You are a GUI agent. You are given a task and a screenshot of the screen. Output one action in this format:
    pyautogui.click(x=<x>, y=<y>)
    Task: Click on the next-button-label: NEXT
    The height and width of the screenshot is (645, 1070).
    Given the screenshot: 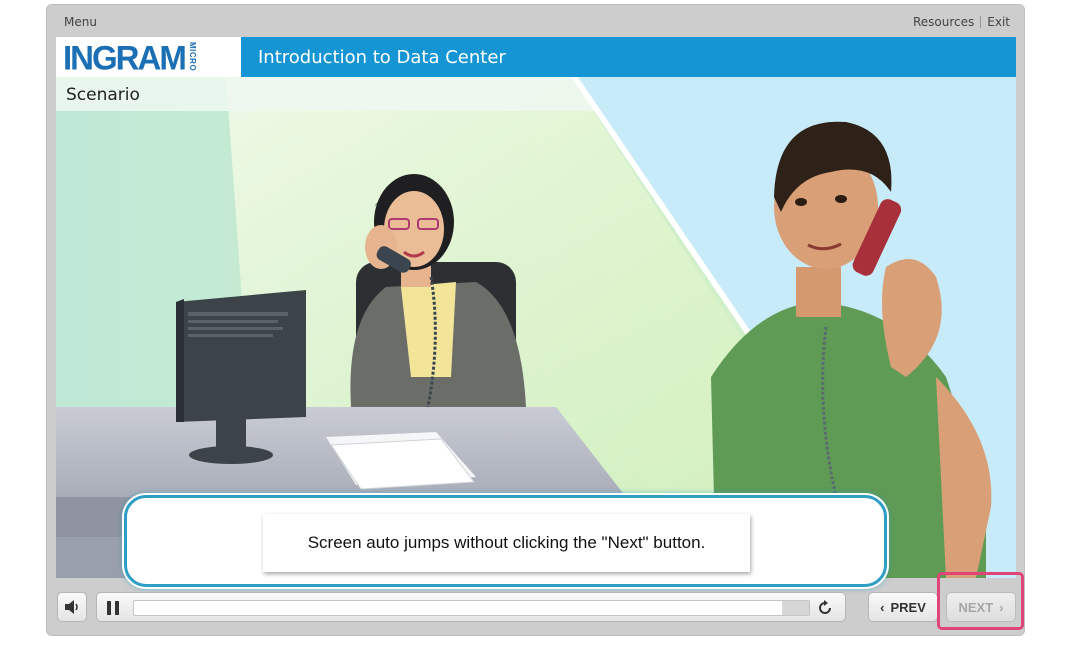 What is the action you would take?
    pyautogui.click(x=976, y=607)
    